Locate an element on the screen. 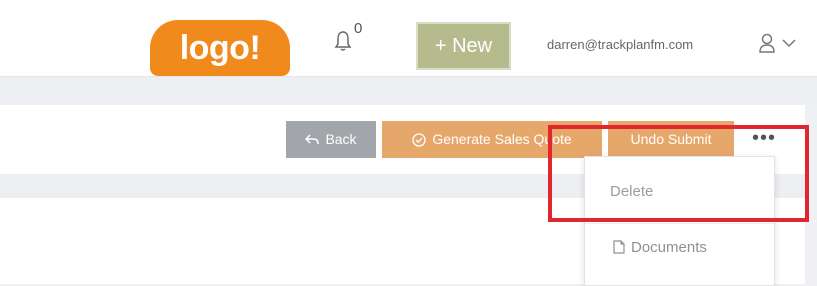 The width and height of the screenshot is (817, 286). documents-label: Documents is located at coordinates (669, 247).